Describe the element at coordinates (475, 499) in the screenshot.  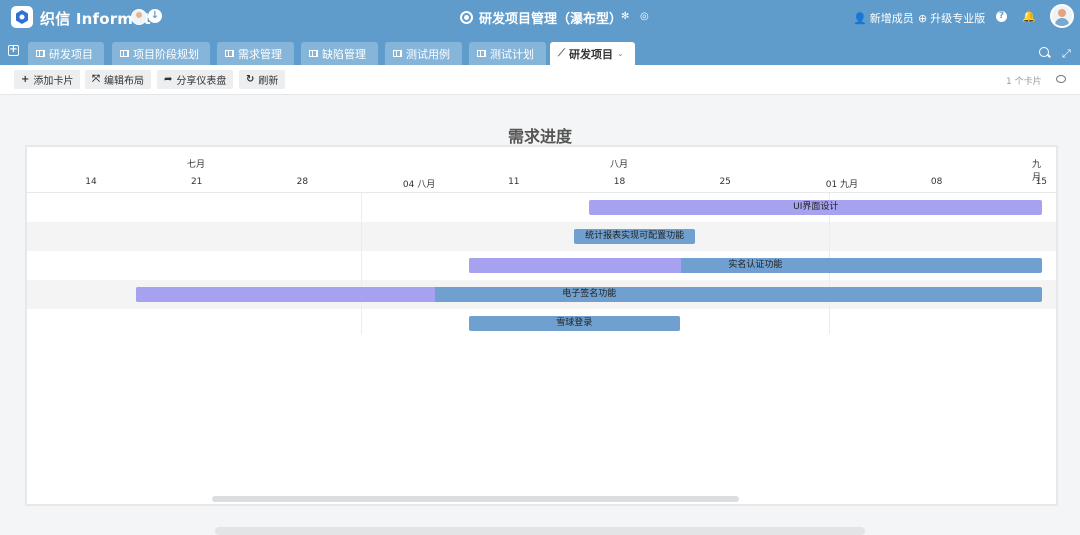
I see `horizontal-scrollbar` at that location.